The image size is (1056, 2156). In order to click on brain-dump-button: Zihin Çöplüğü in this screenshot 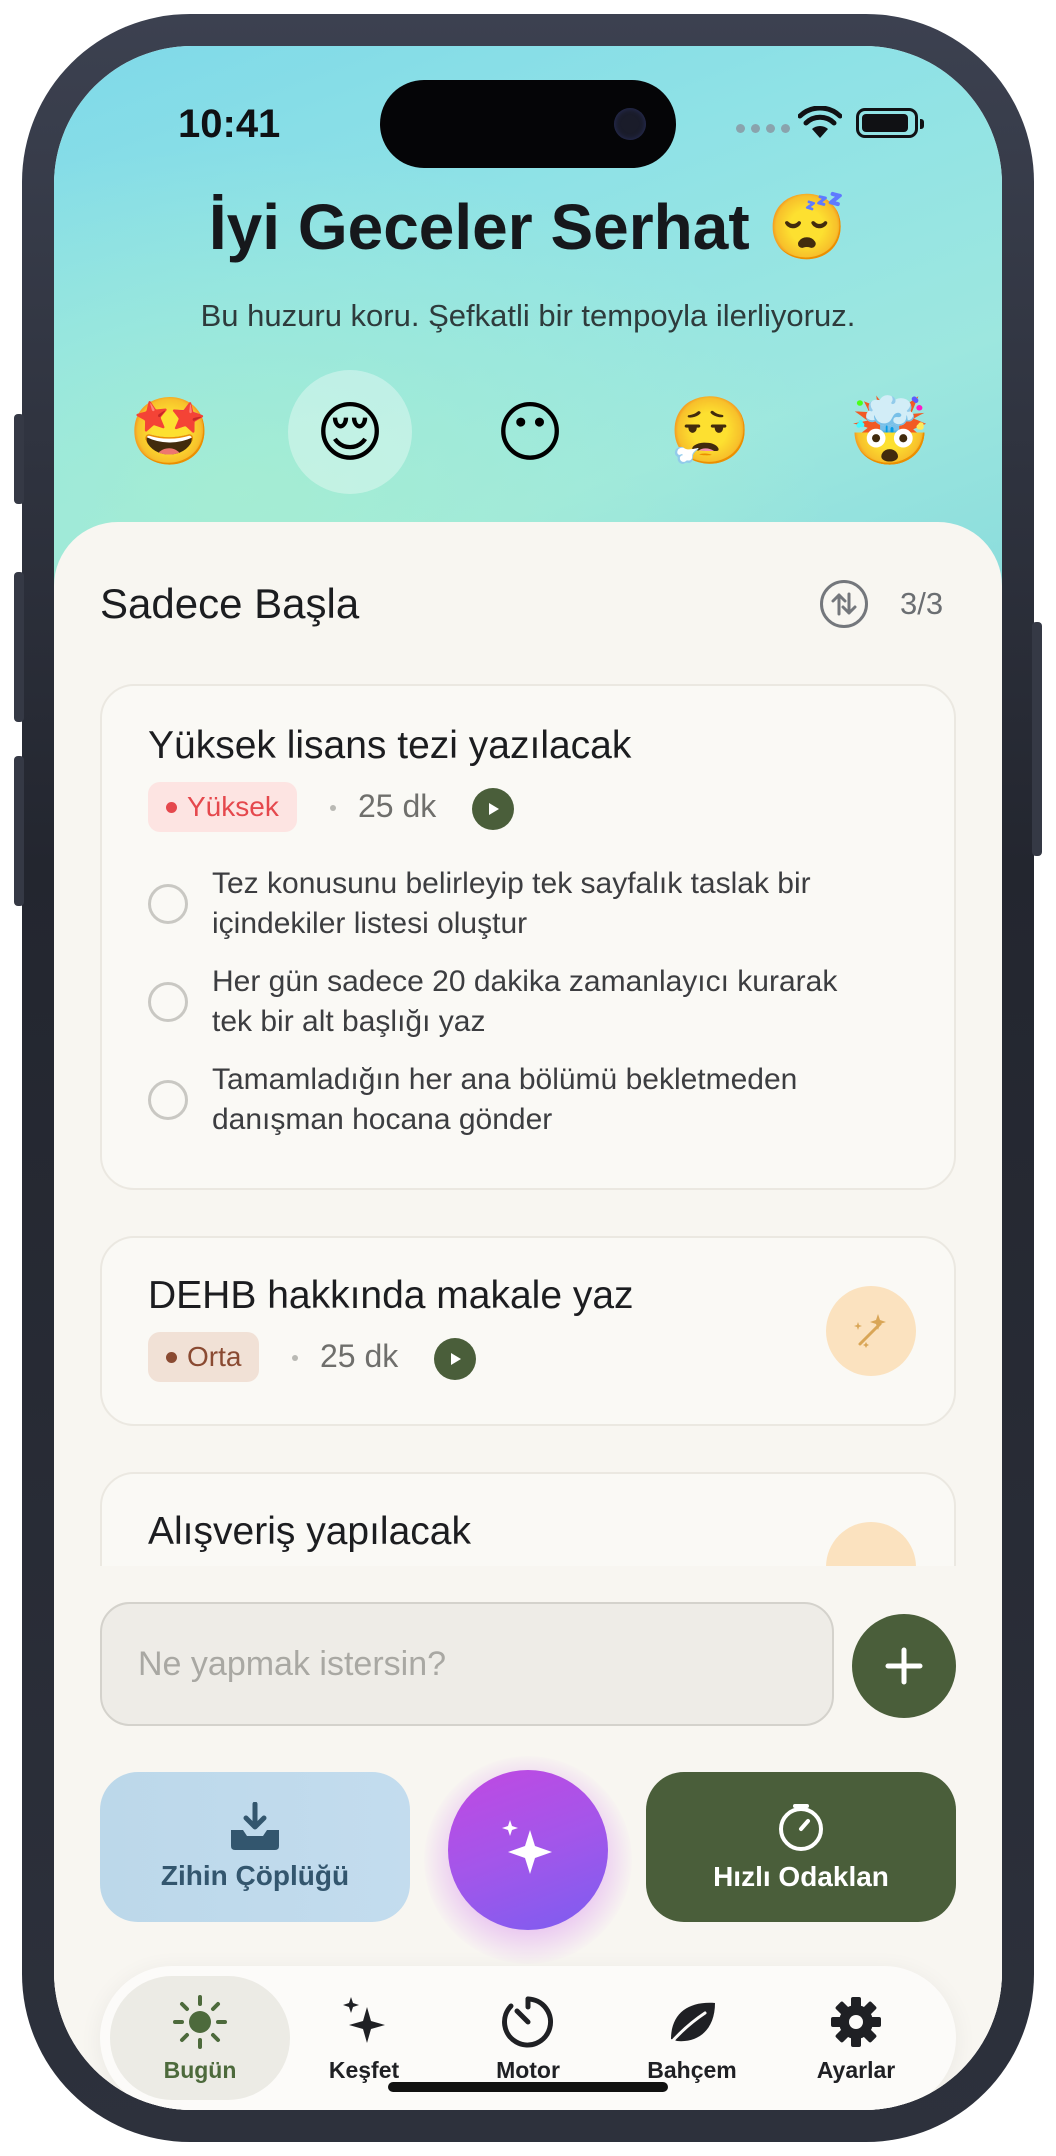, I will do `click(255, 1847)`.